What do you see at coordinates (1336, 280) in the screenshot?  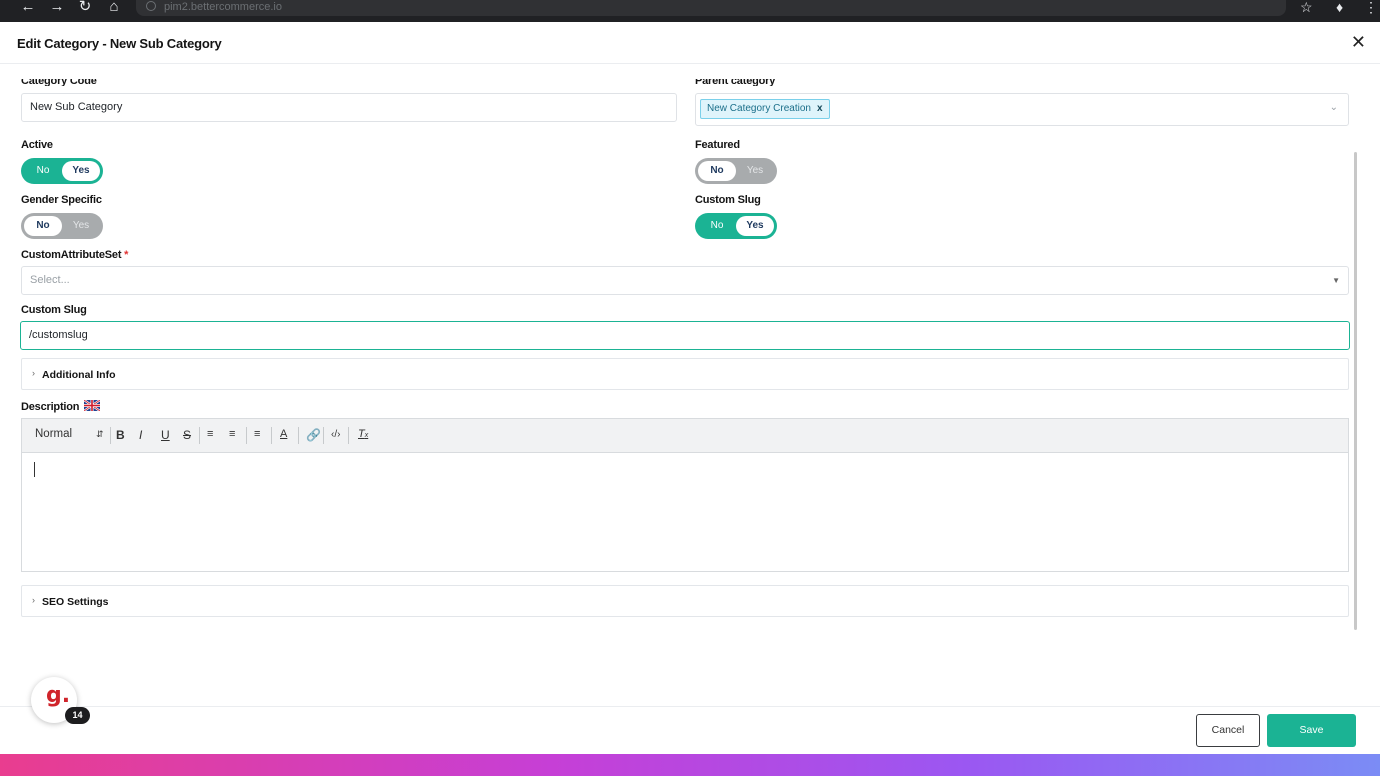 I see `caret-down-icon: ▼` at bounding box center [1336, 280].